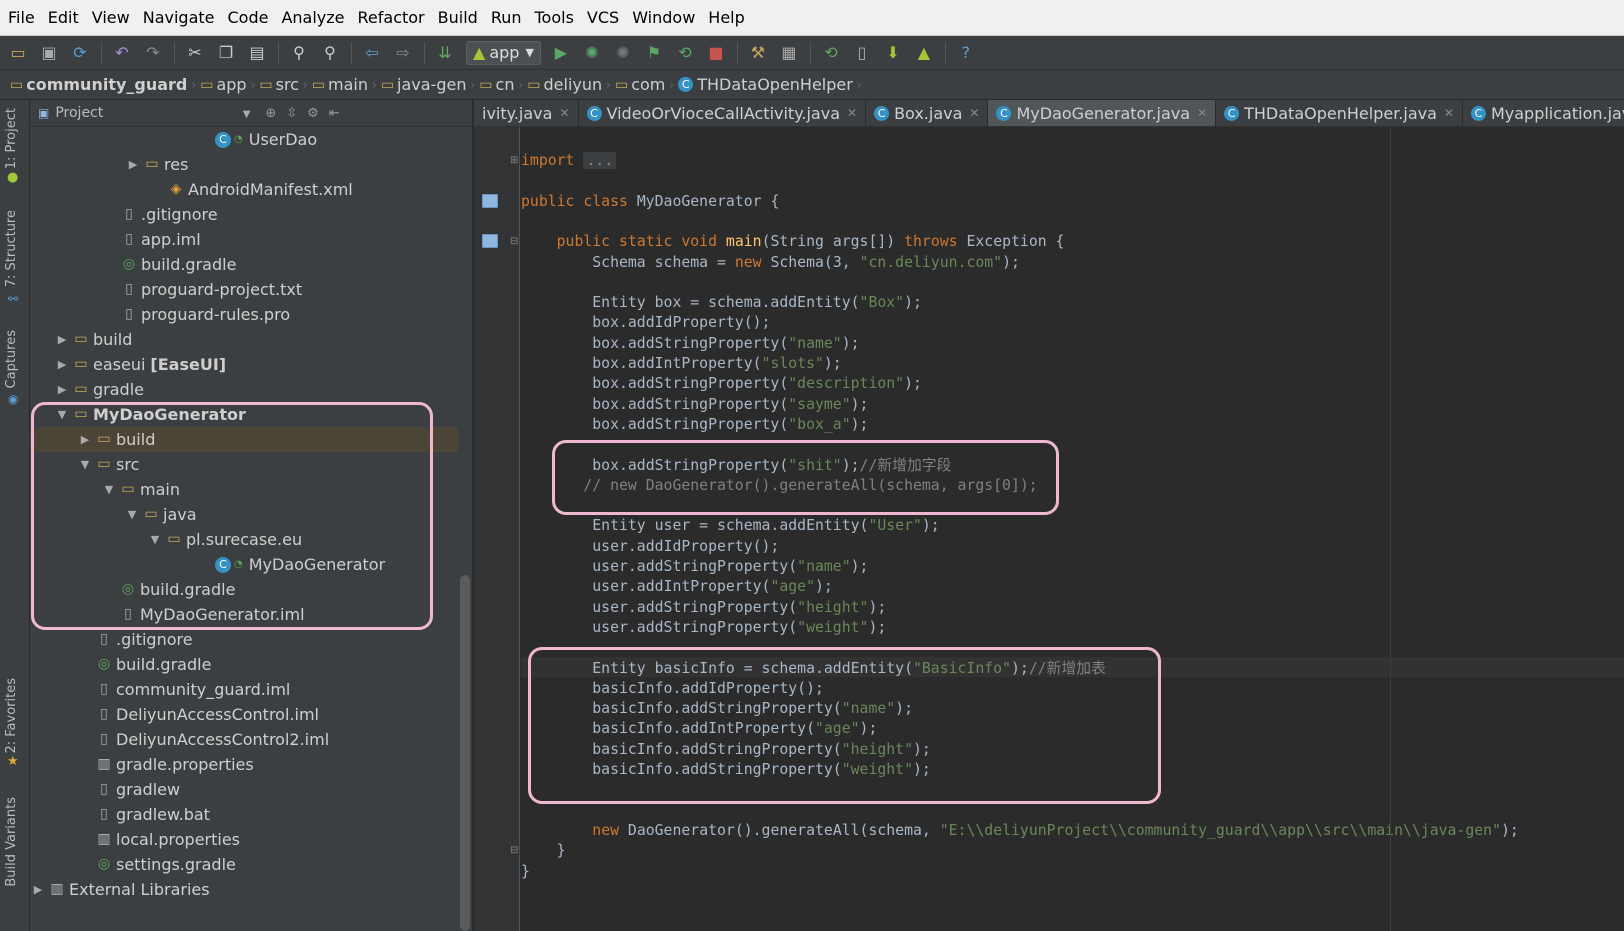 Image resolution: width=1624 pixels, height=931 pixels. Describe the element at coordinates (150, 239) in the screenshot. I see `tree-item: ▯ app.iml` at that location.